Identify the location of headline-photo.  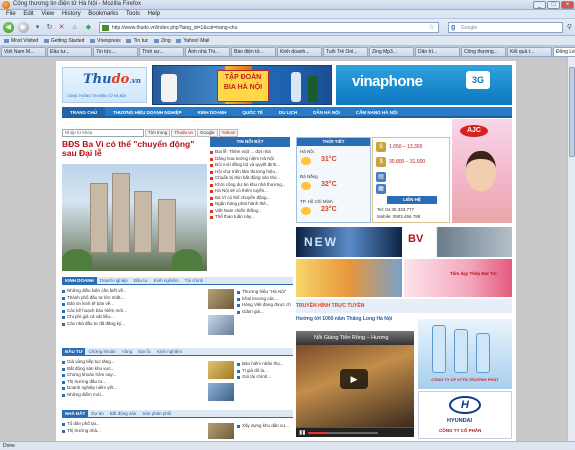
(134, 217).